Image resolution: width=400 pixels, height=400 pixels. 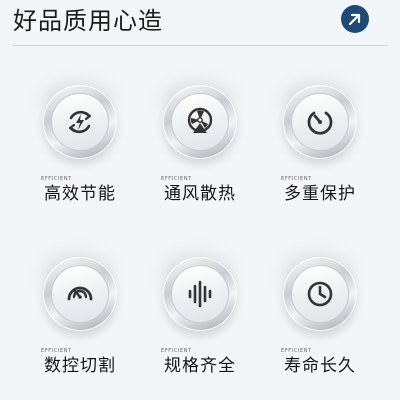 I want to click on feature-energy-saving: EFFICIENT 高效节能, so click(x=80, y=114).